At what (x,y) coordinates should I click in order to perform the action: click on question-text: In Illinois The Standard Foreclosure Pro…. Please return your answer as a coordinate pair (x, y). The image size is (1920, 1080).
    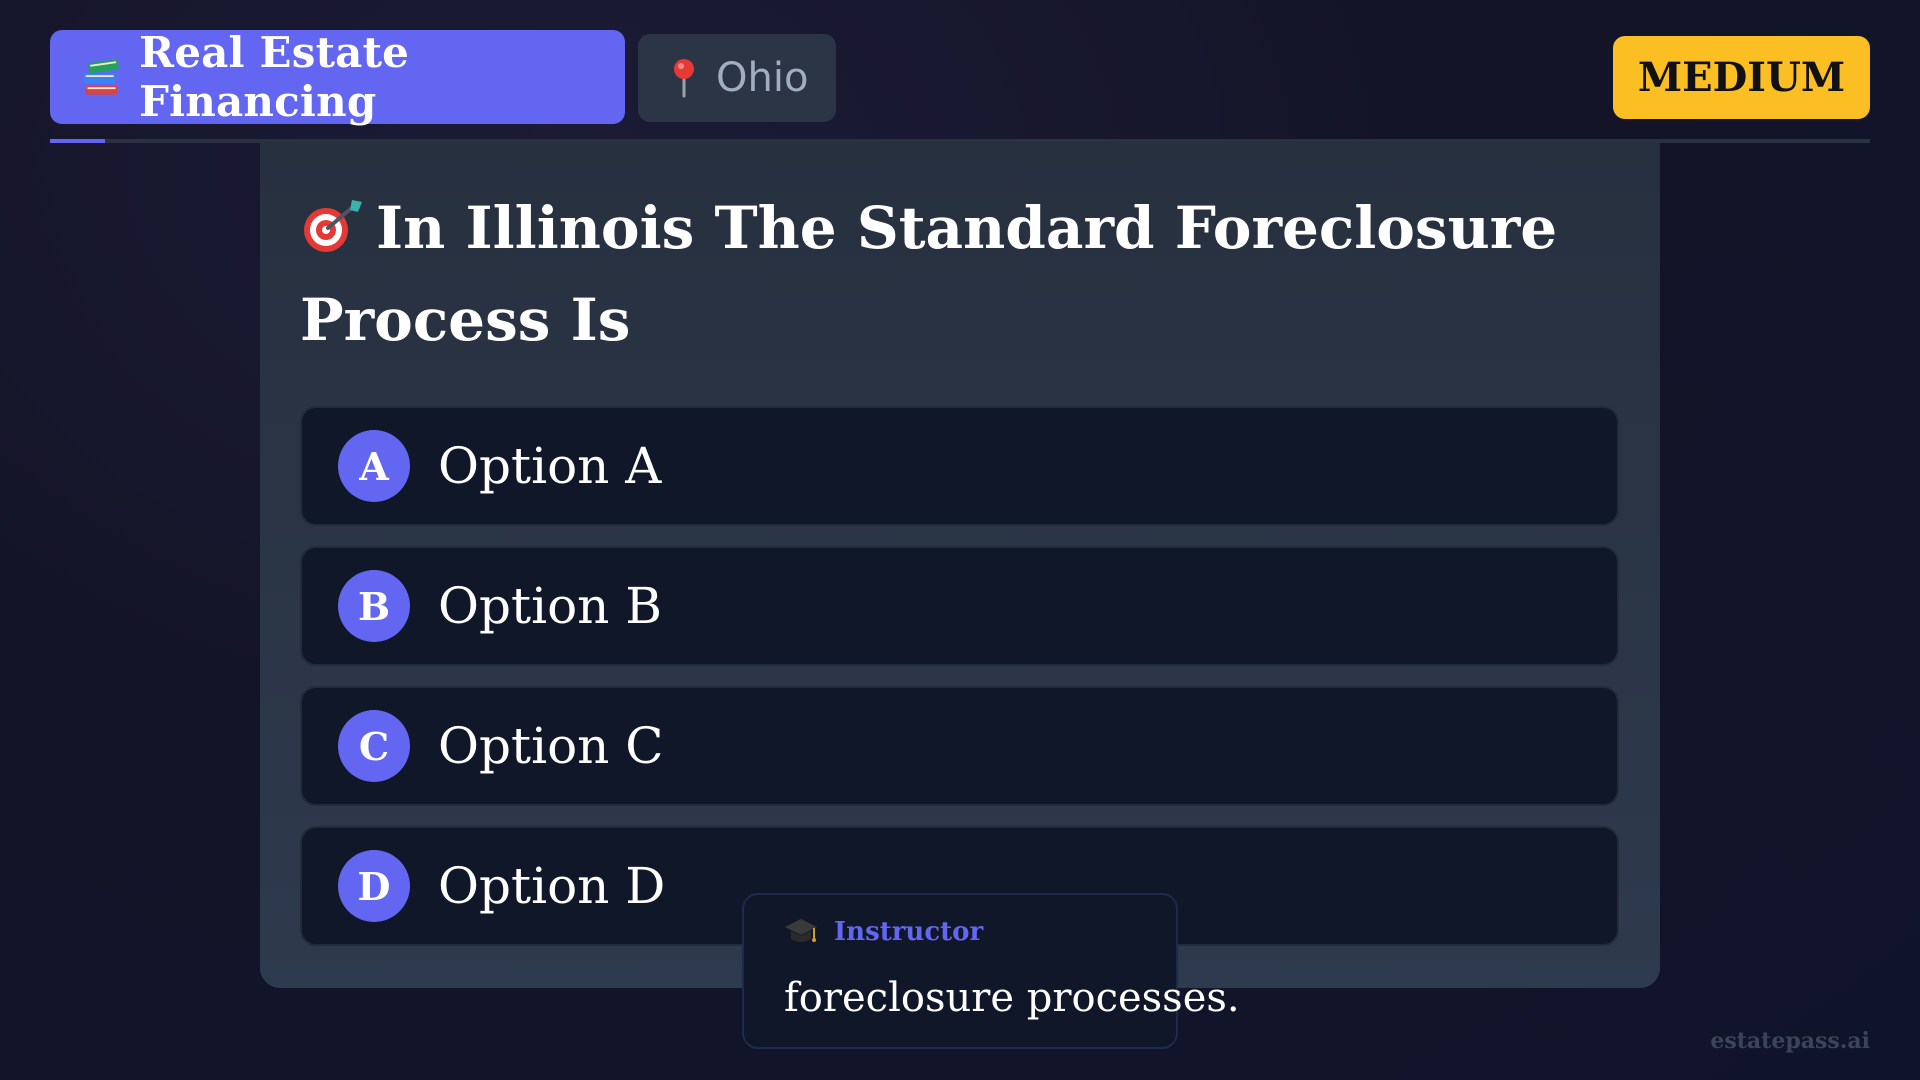
    Looking at the image, I should click on (929, 274).